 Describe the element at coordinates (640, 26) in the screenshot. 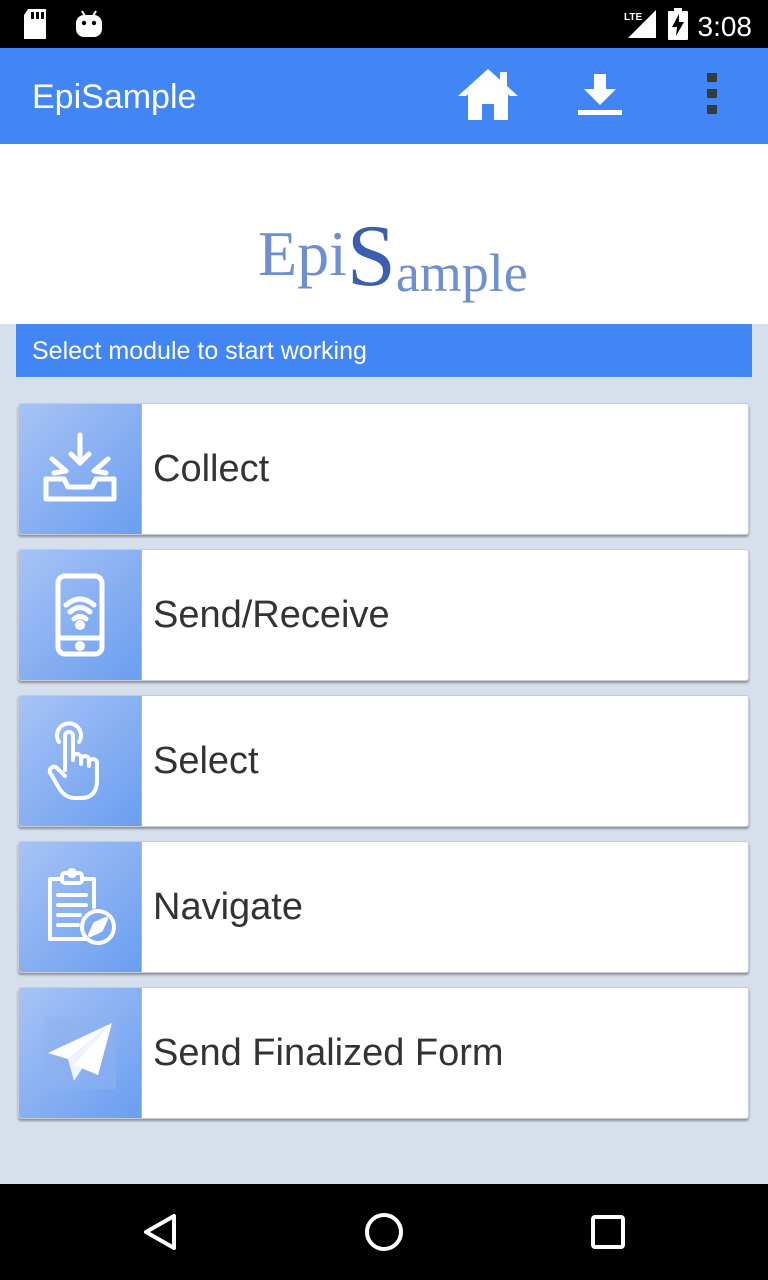

I see `lte-signal-icon: LTE` at that location.